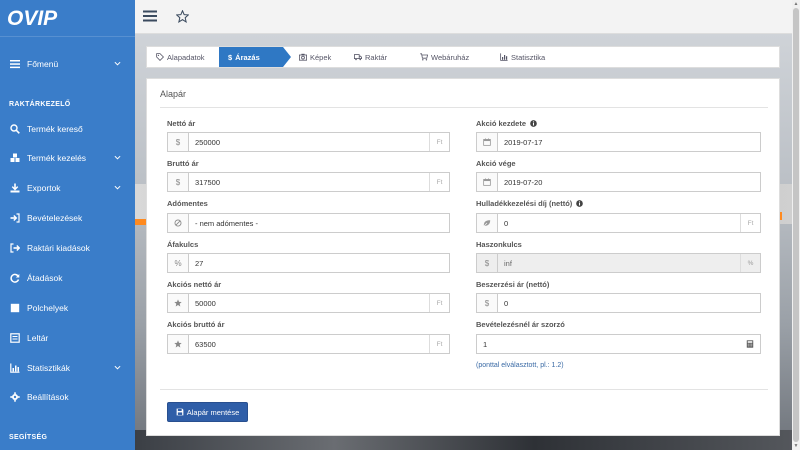  I want to click on purchase-price-field: $ 0, so click(618, 303).